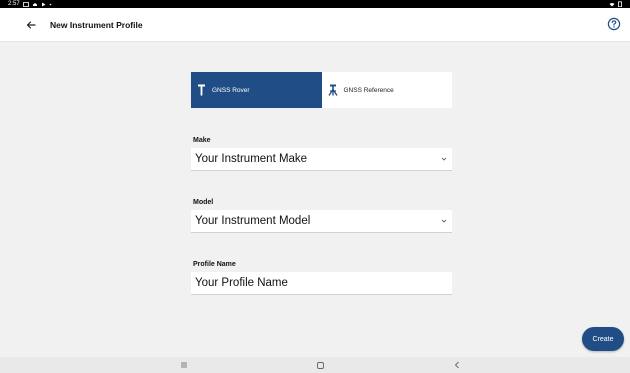 The width and height of the screenshot is (630, 373). Describe the element at coordinates (315, 4) in the screenshot. I see `status-bar: 2:57` at that location.